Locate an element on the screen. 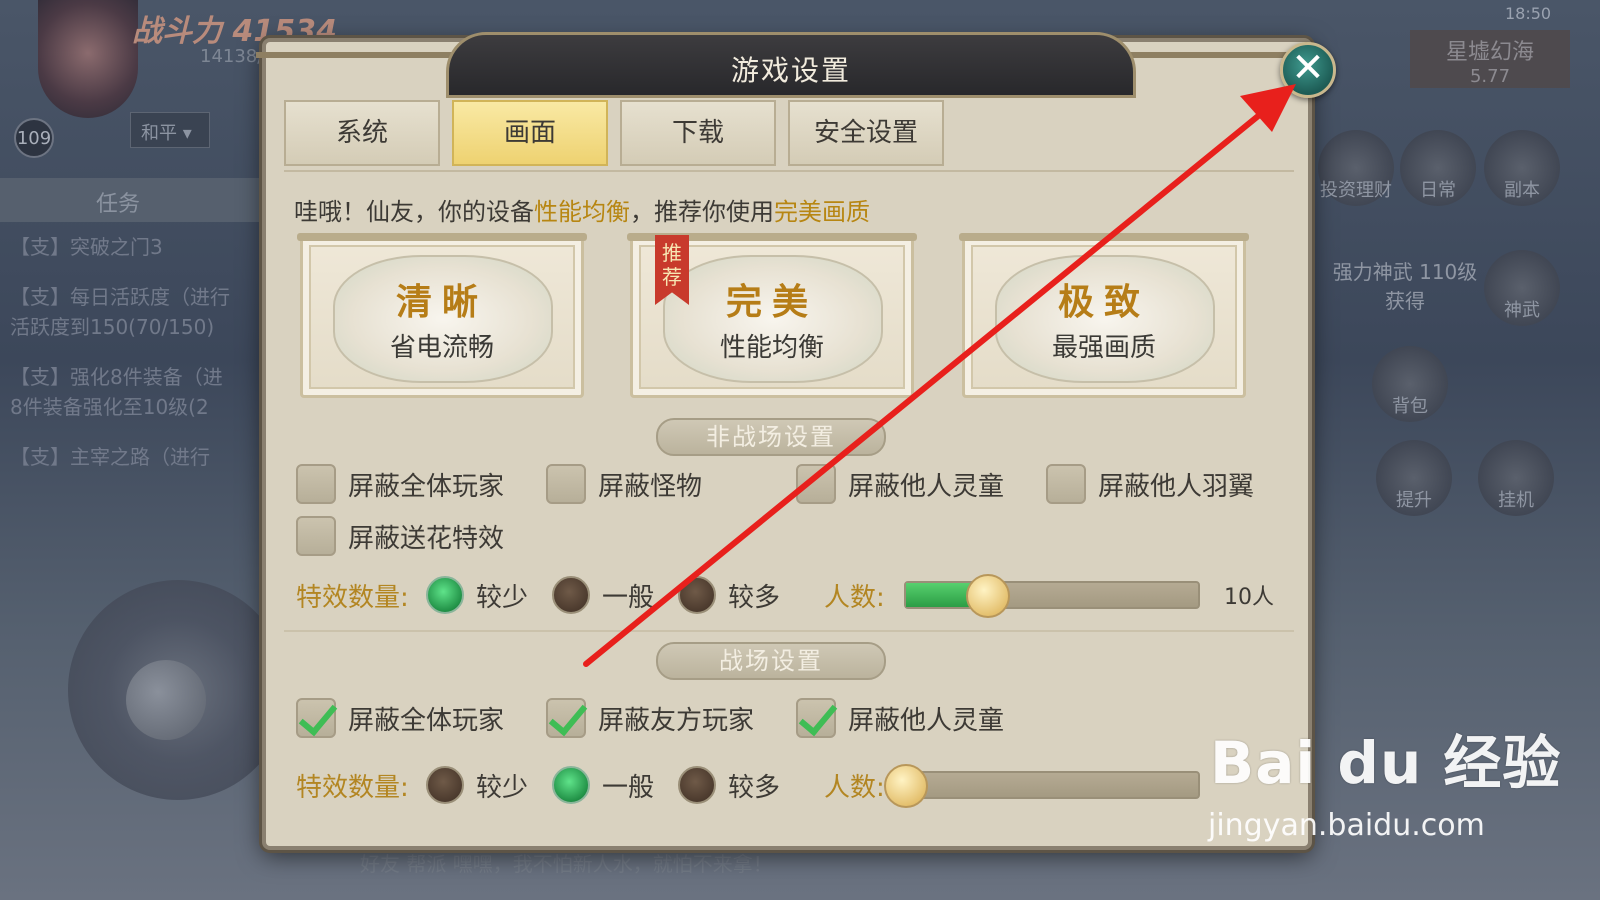 The width and height of the screenshot is (1600, 900). settings-tabs: 系统 画面 下载 安全设置 is located at coordinates (614, 133).